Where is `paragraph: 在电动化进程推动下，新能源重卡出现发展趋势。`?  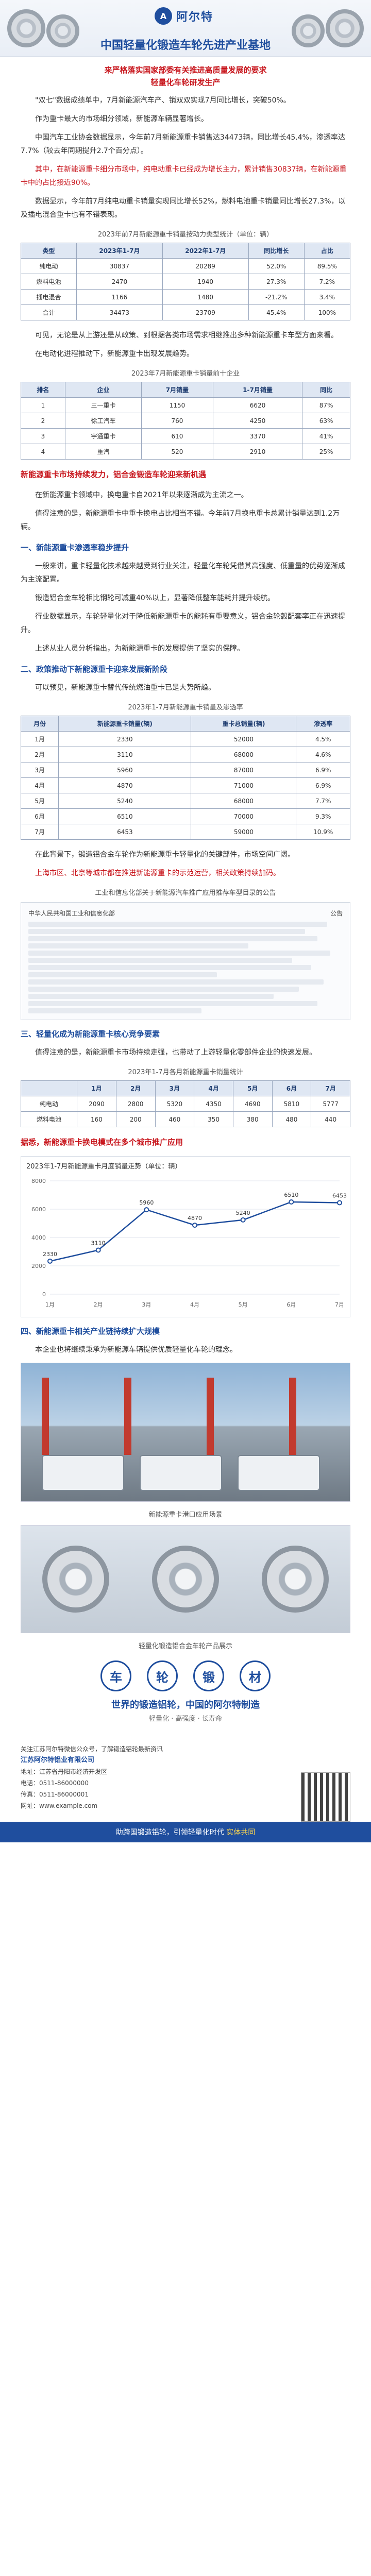
paragraph: 在电动化进程推动下，新能源重卡出现发展趋势。 is located at coordinates (114, 354).